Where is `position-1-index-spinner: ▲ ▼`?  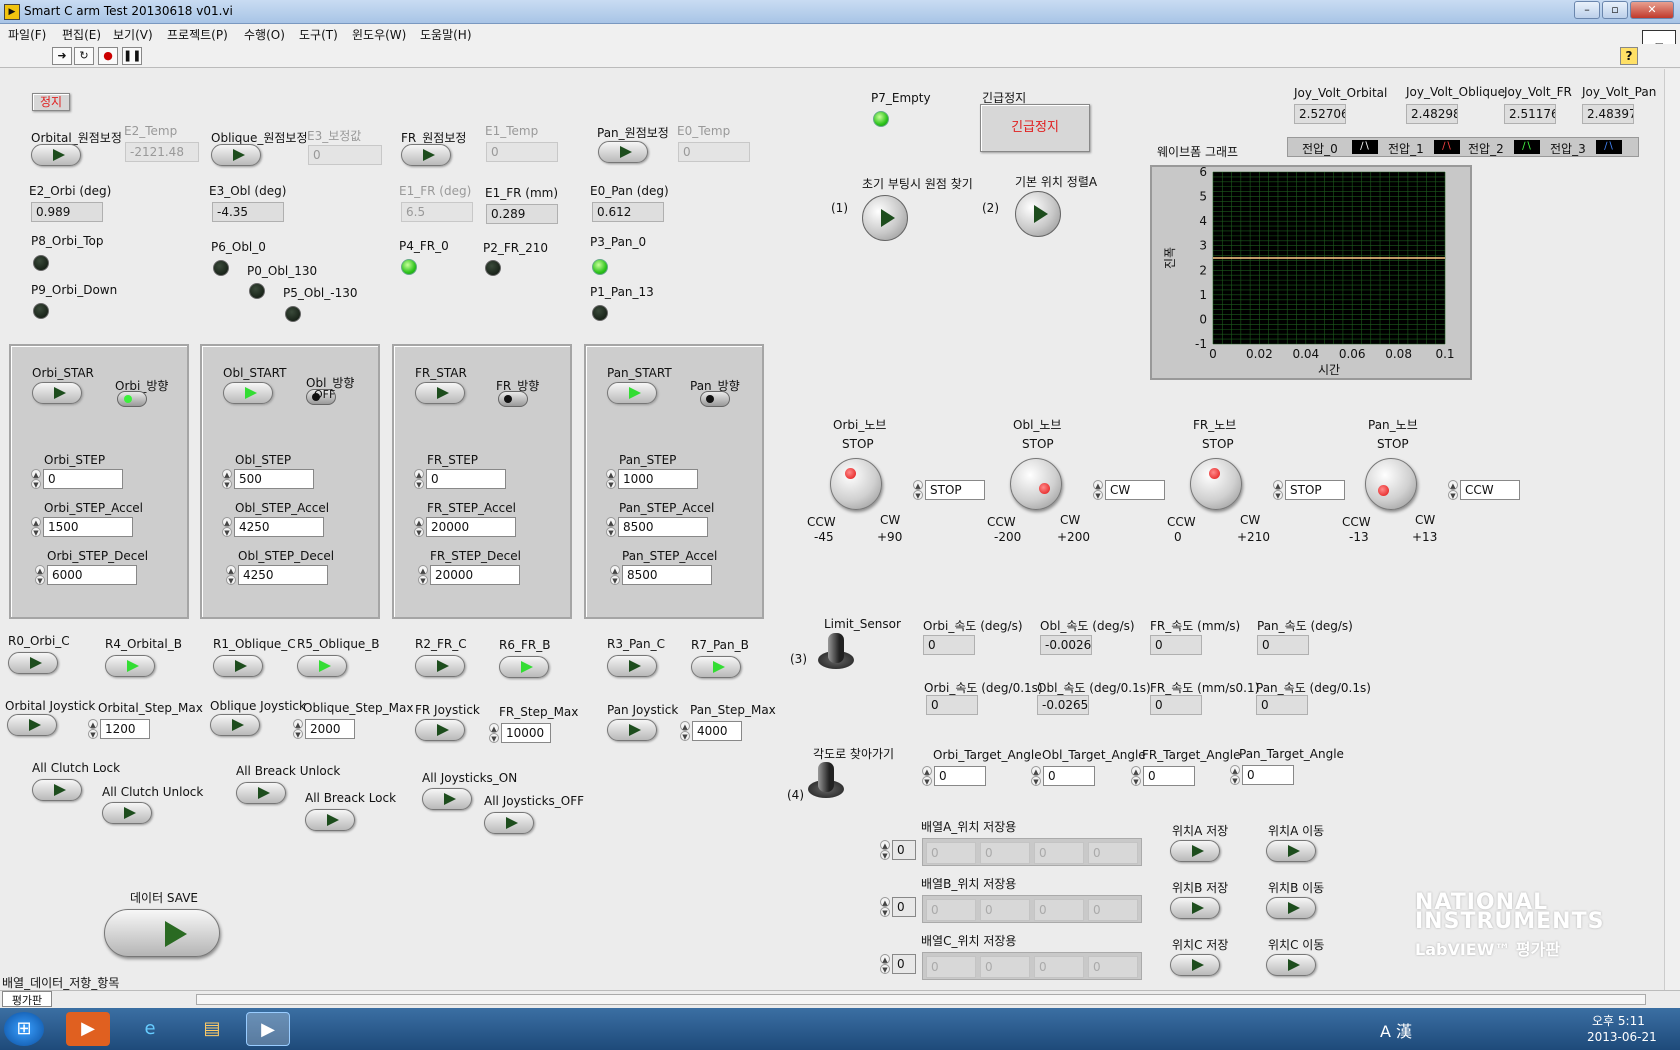
position-1-index-spinner: ▲ ▼ is located at coordinates (885, 907).